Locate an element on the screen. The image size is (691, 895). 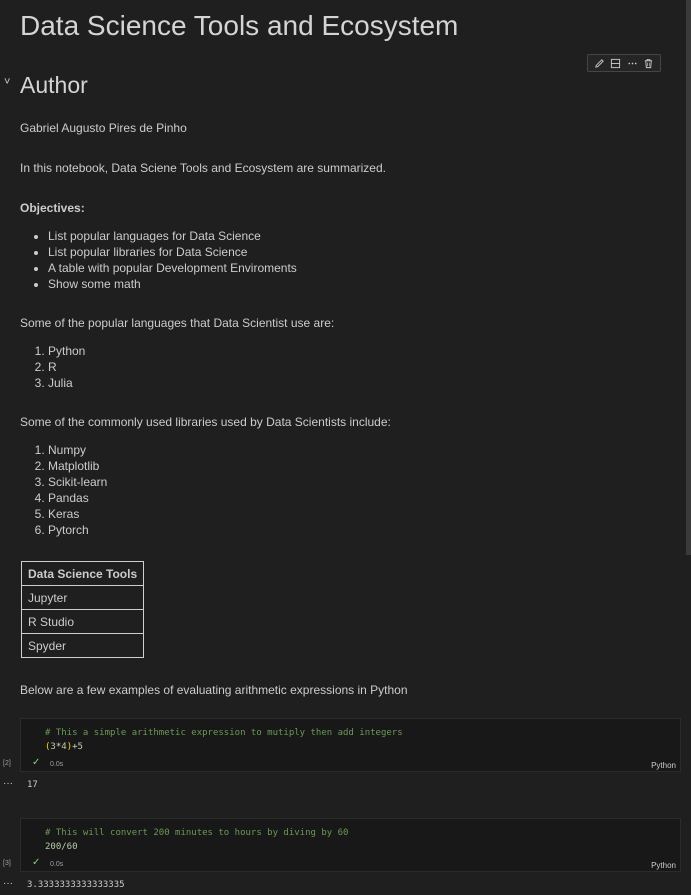
list-item: Show some math is located at coordinates (172, 284).